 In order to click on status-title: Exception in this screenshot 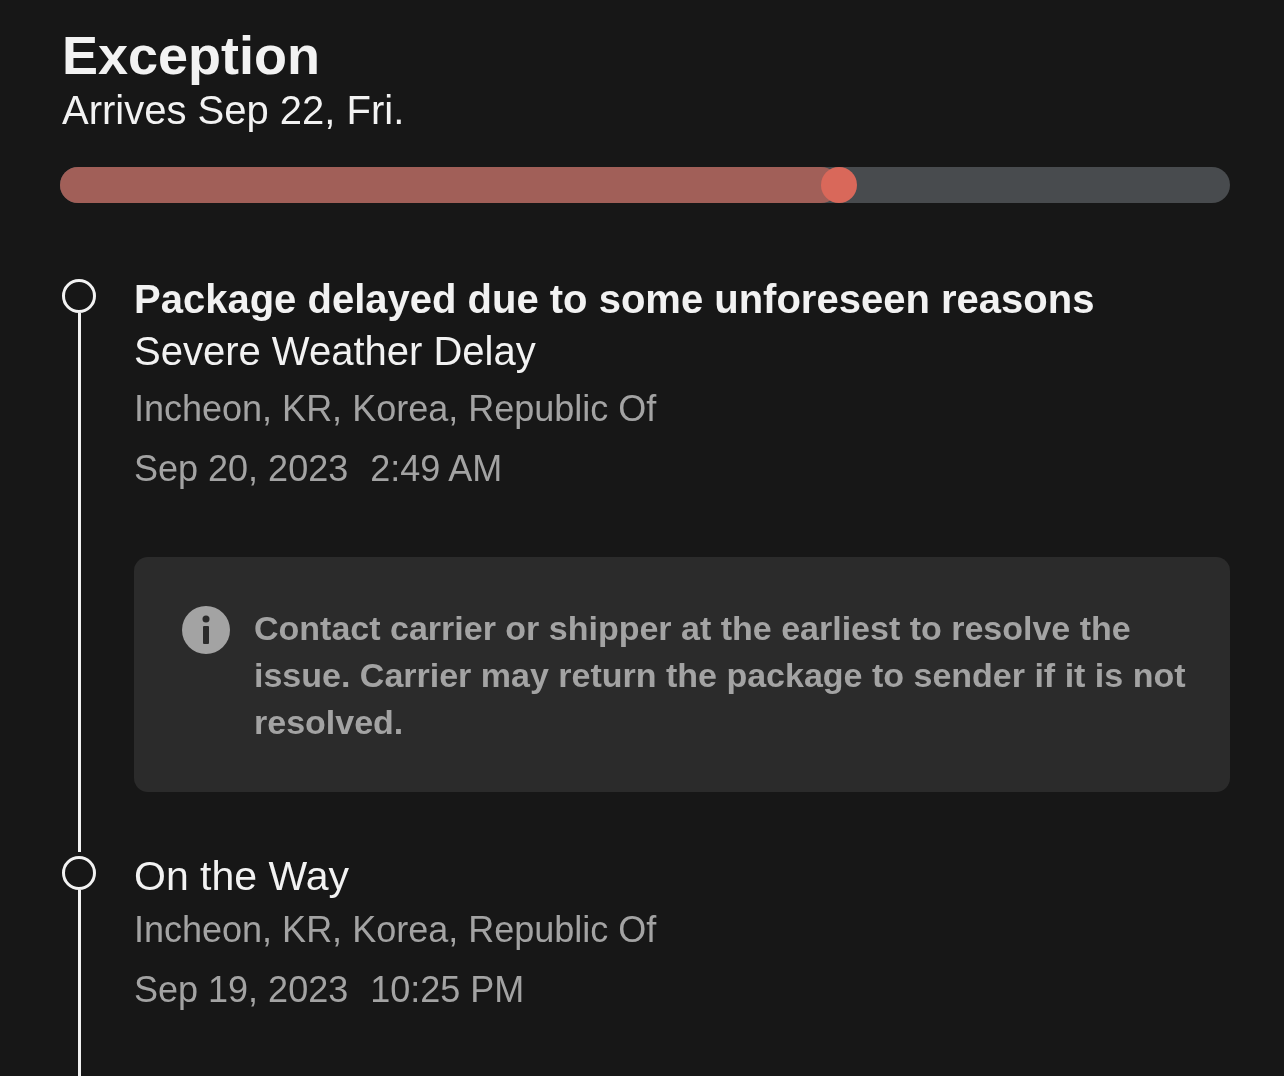, I will do `click(191, 55)`.